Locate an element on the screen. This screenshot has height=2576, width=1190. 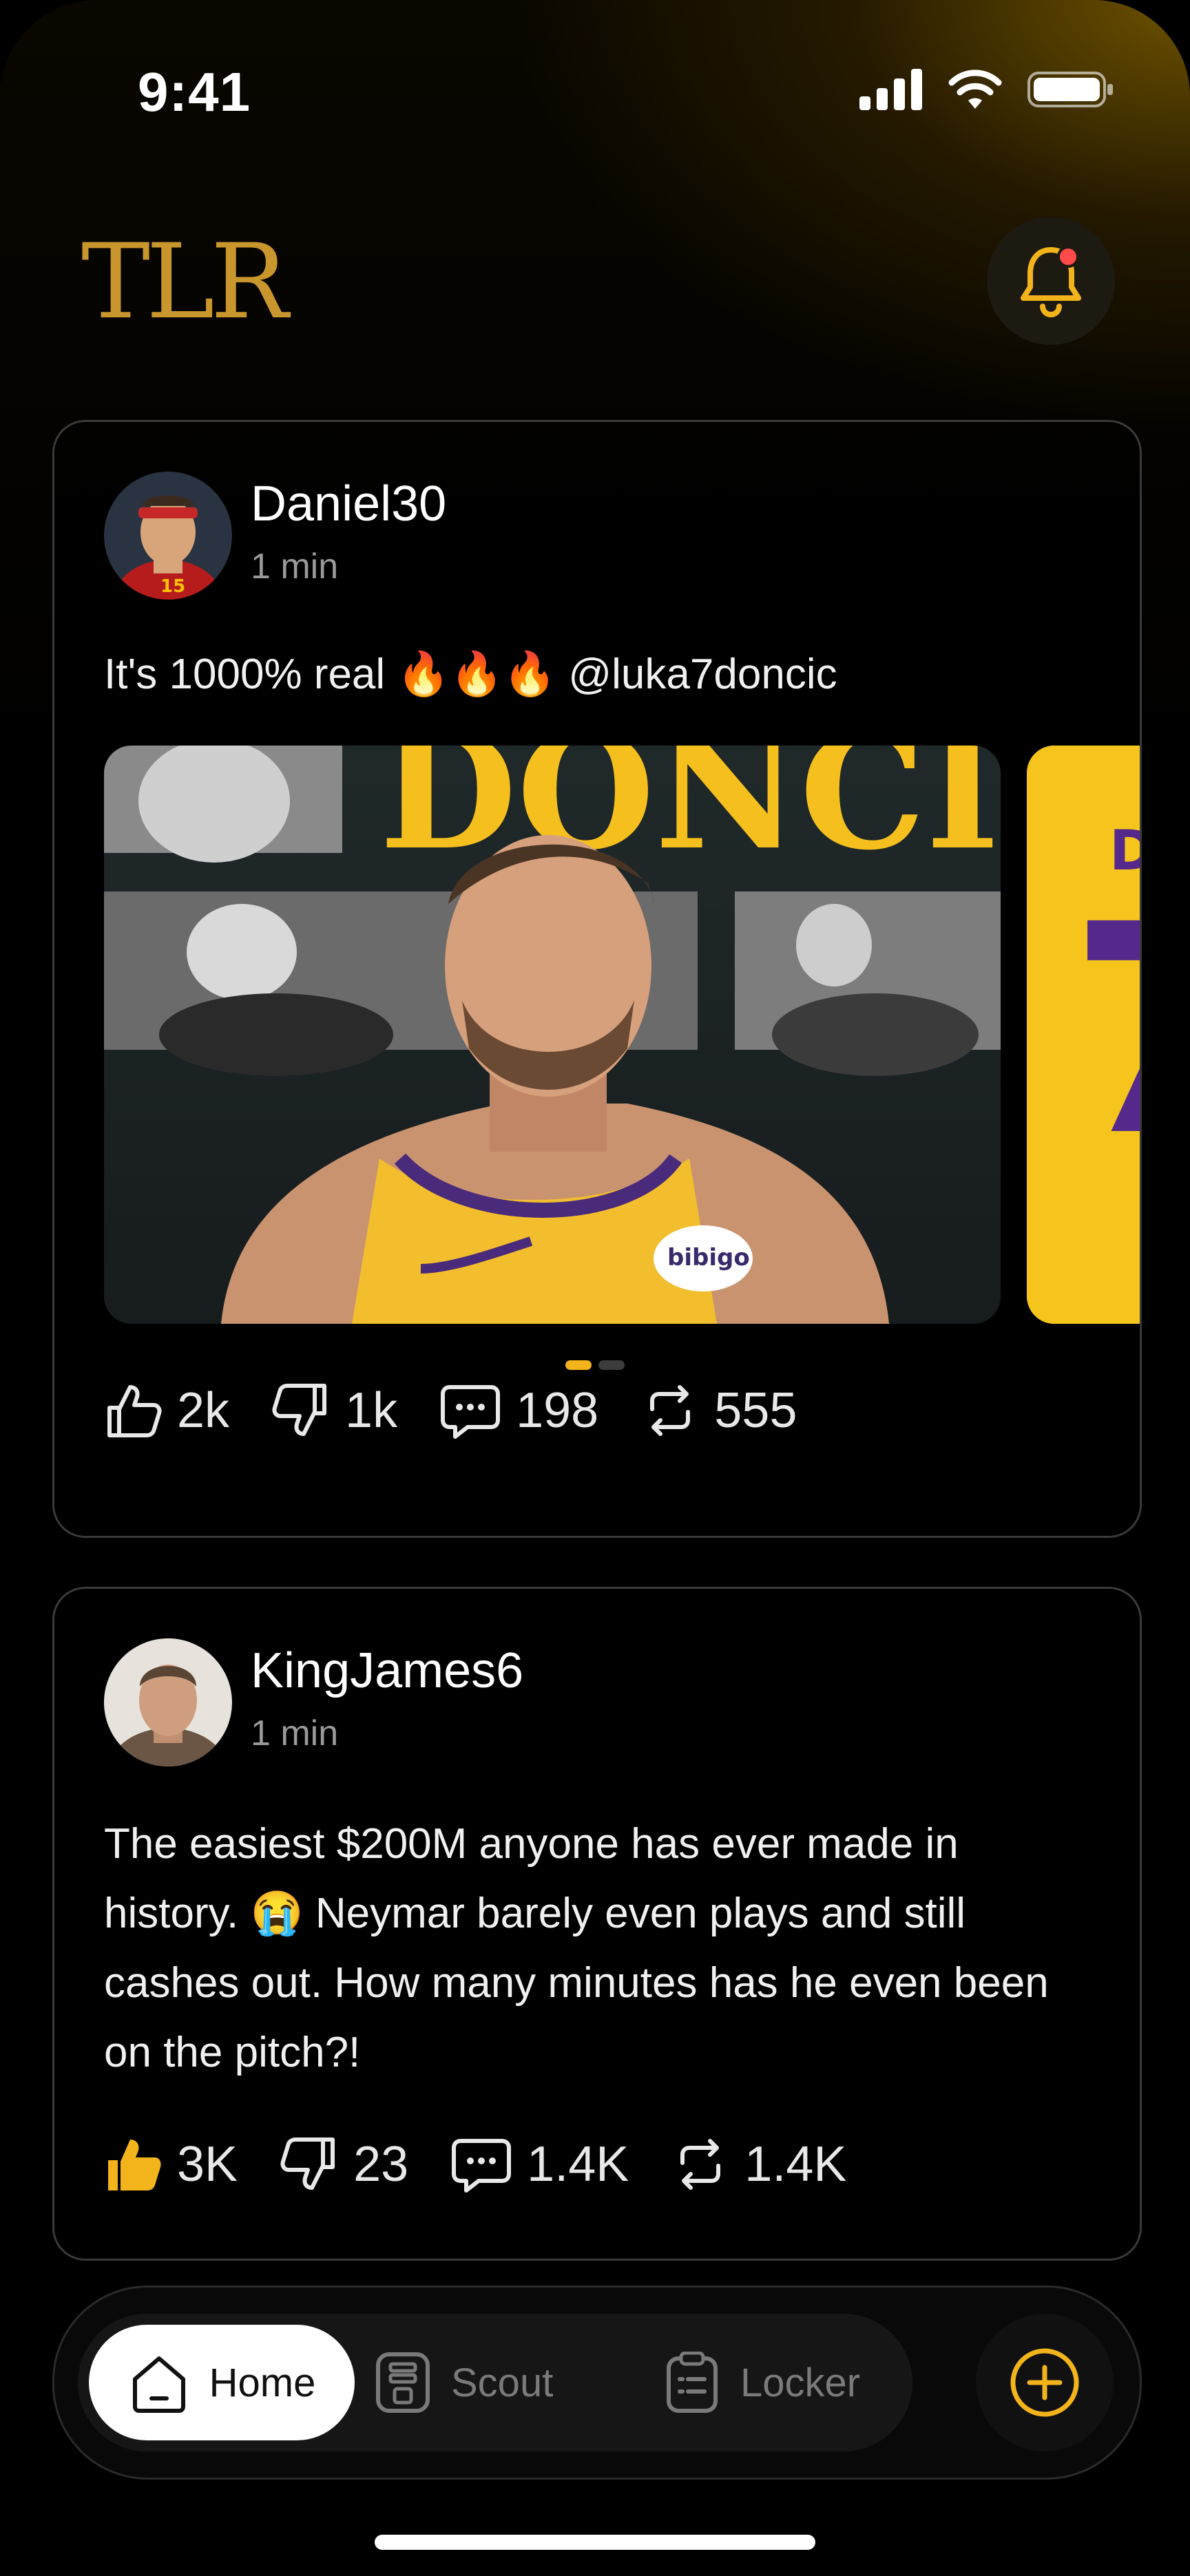
like-button: 3K is located at coordinates (171, 2164).